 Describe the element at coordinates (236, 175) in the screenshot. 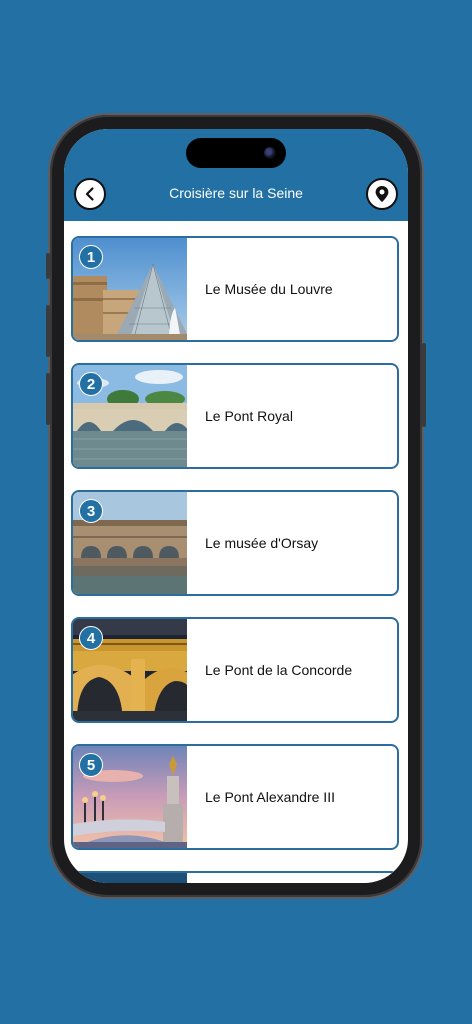

I see `app-header: Croisière sur la Seine` at that location.